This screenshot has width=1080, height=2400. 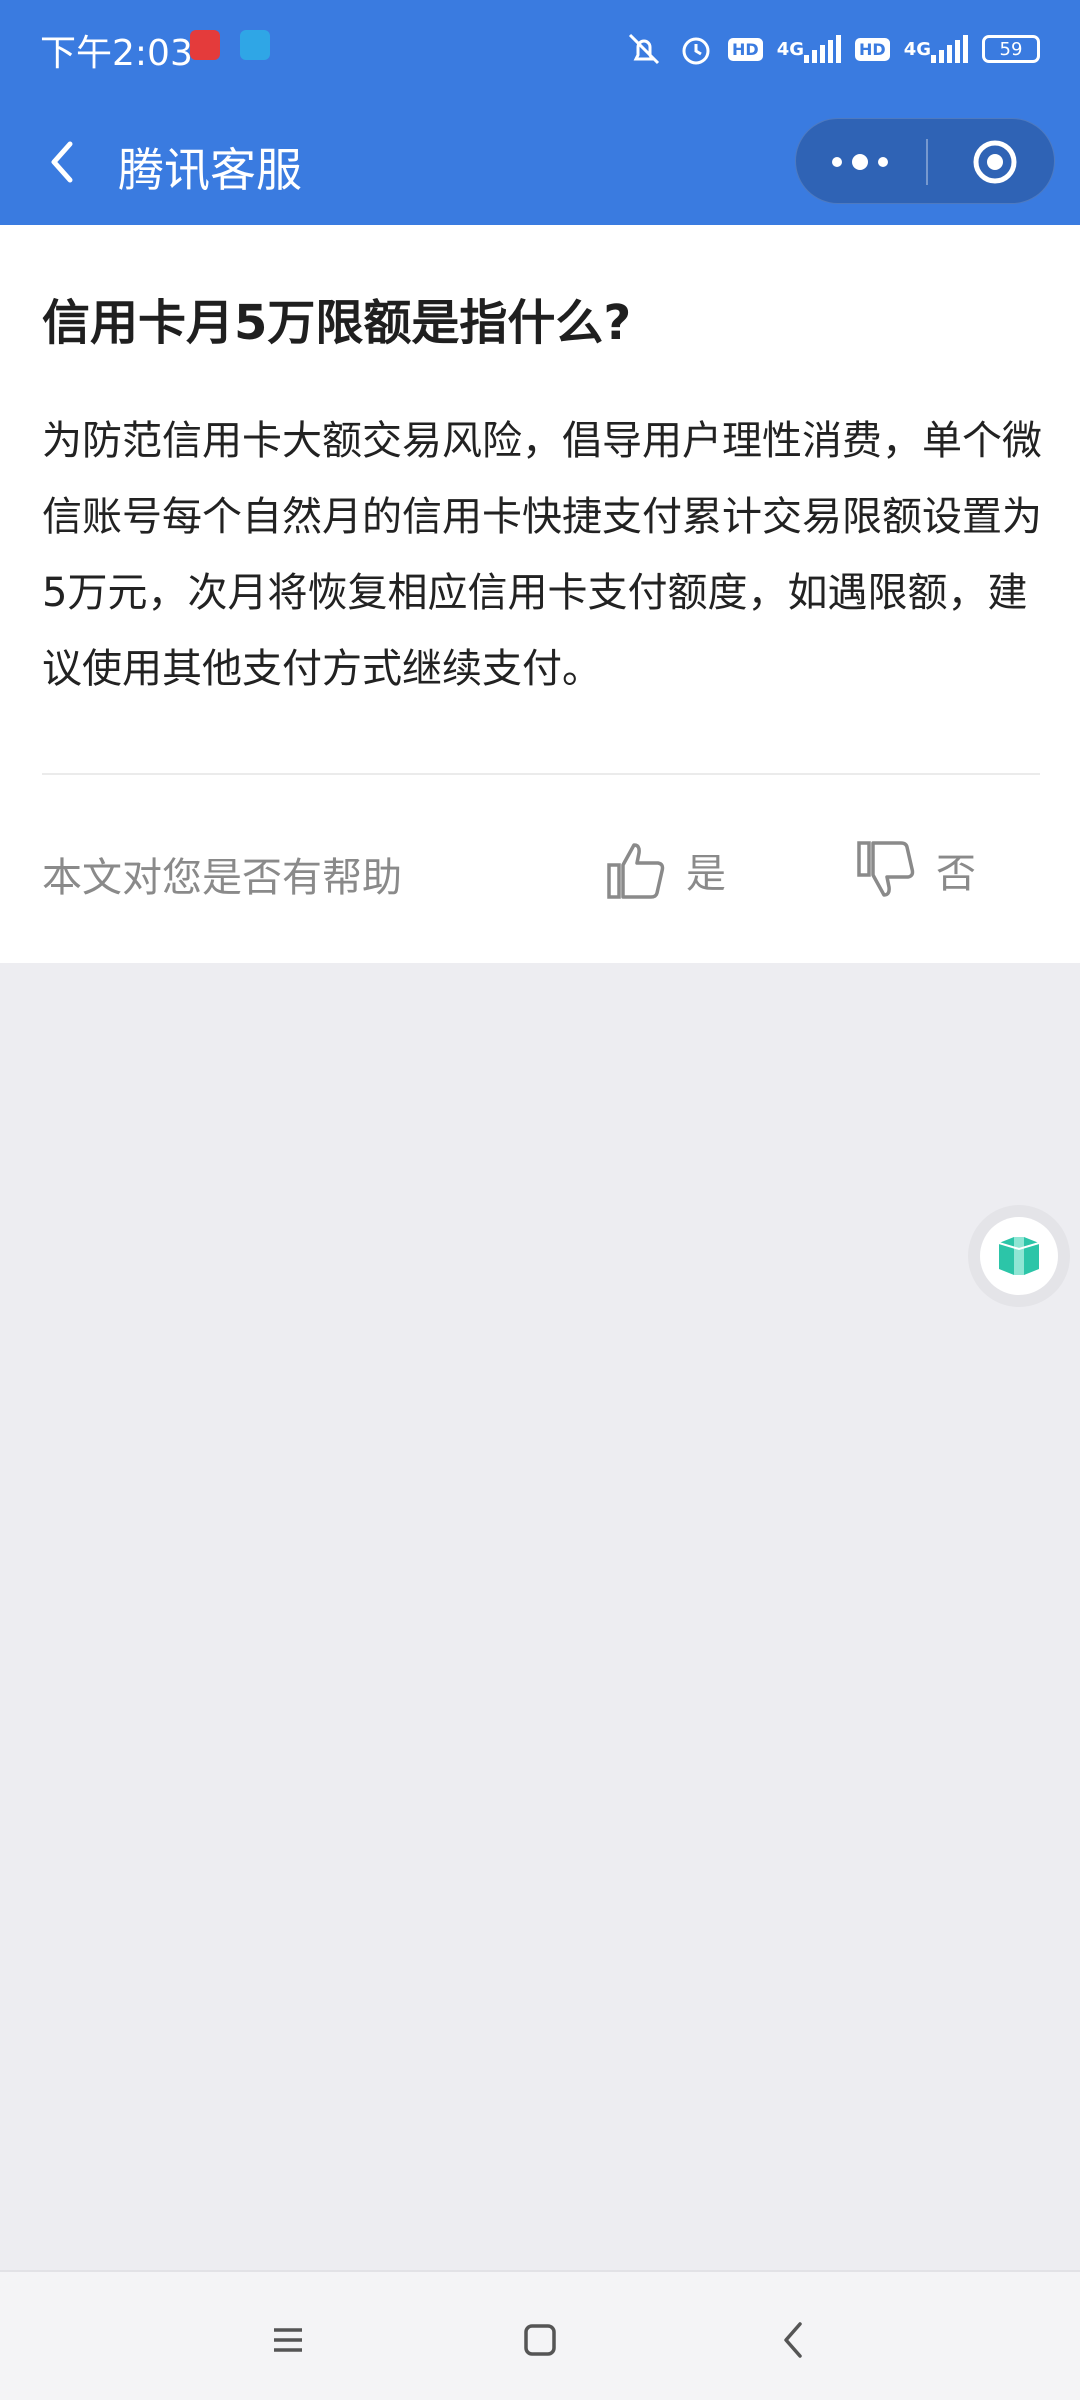 What do you see at coordinates (860, 162) in the screenshot?
I see `more-dots-icon` at bounding box center [860, 162].